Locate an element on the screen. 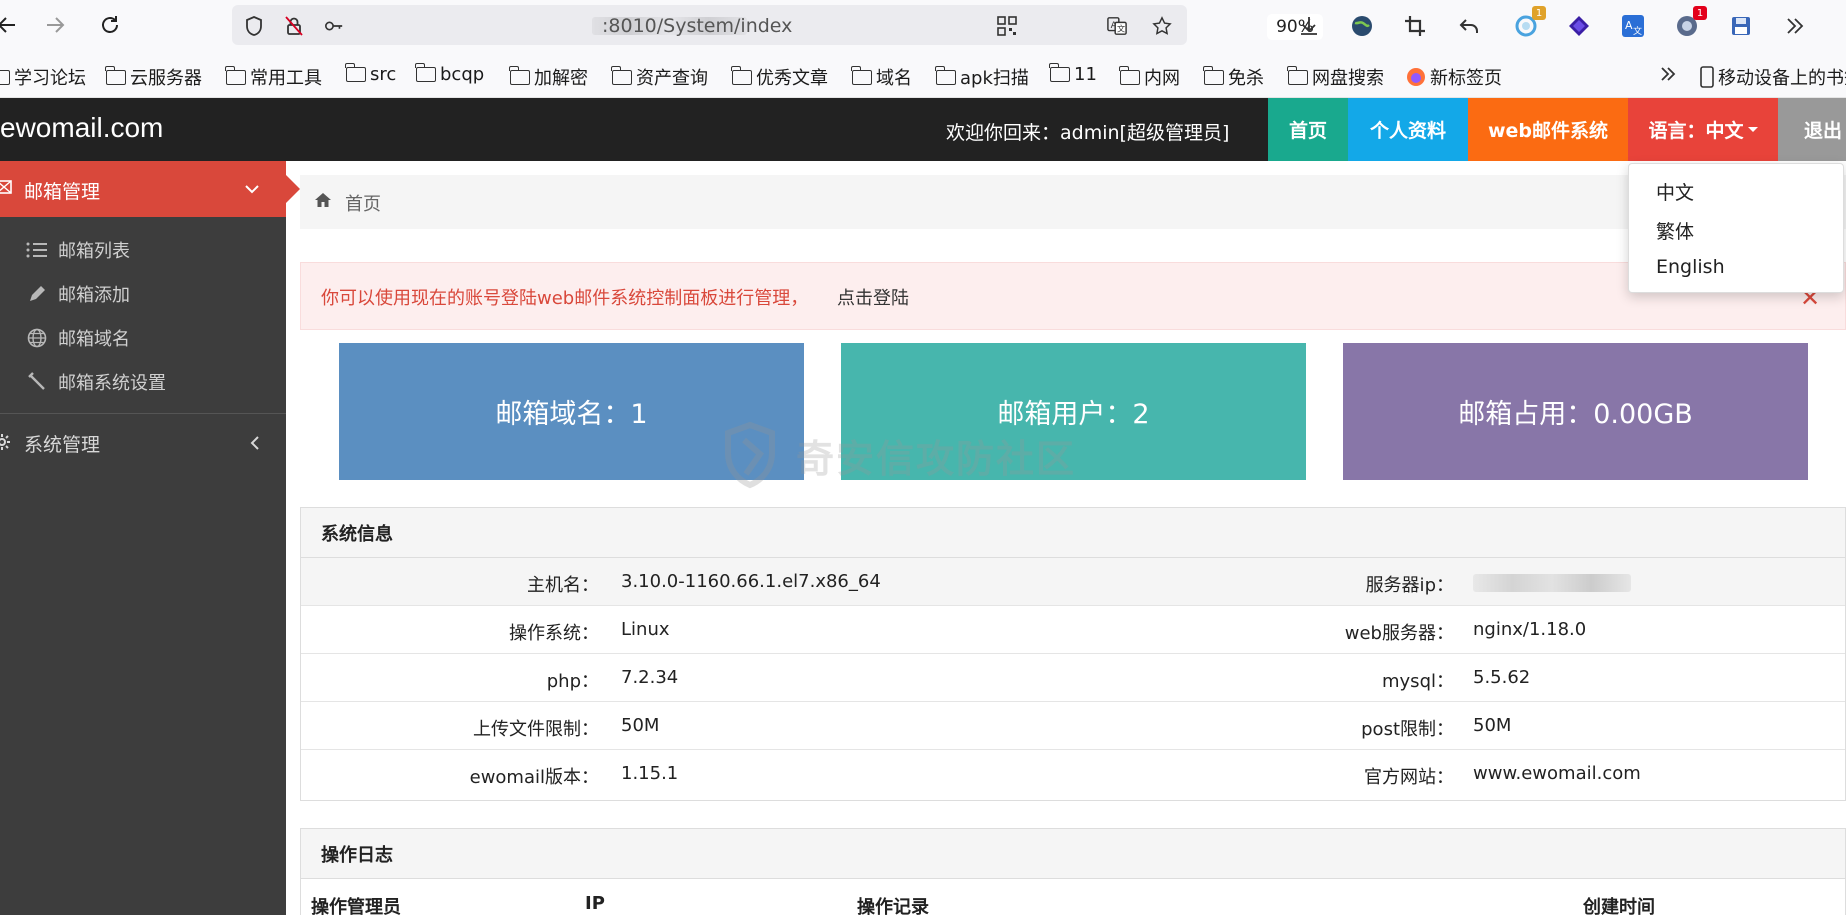 Image resolution: width=1846 pixels, height=915 pixels. overflow-chevron-icon is located at coordinates (1795, 26).